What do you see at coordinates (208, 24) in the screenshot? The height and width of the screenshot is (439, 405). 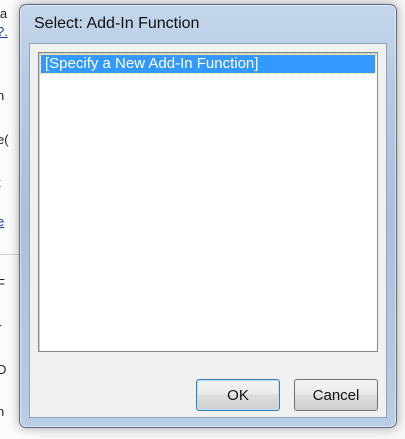 I see `dialog-titlebar: Select: Add-In Function` at bounding box center [208, 24].